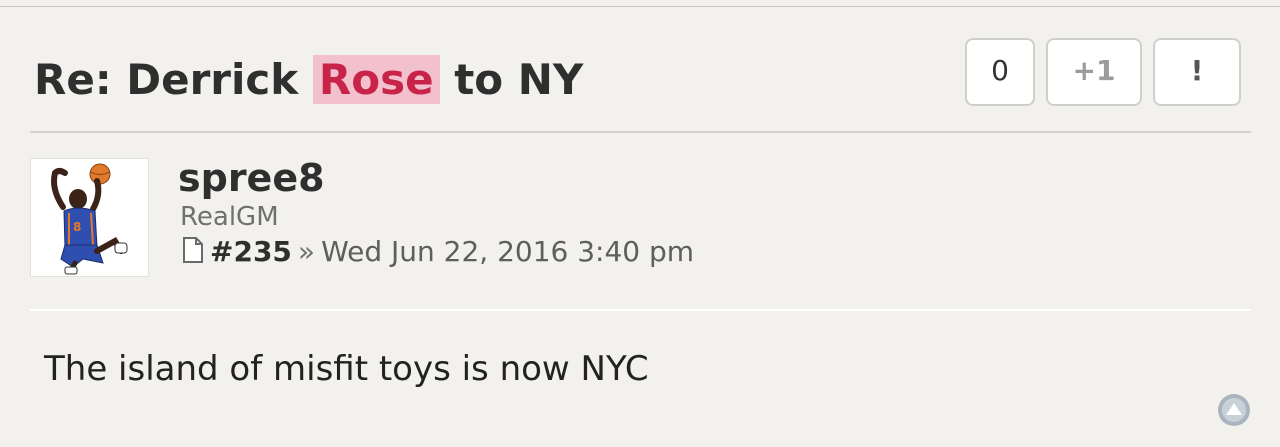 Image resolution: width=1280 pixels, height=447 pixels. I want to click on title-search-highlight: Rose, so click(376, 79).